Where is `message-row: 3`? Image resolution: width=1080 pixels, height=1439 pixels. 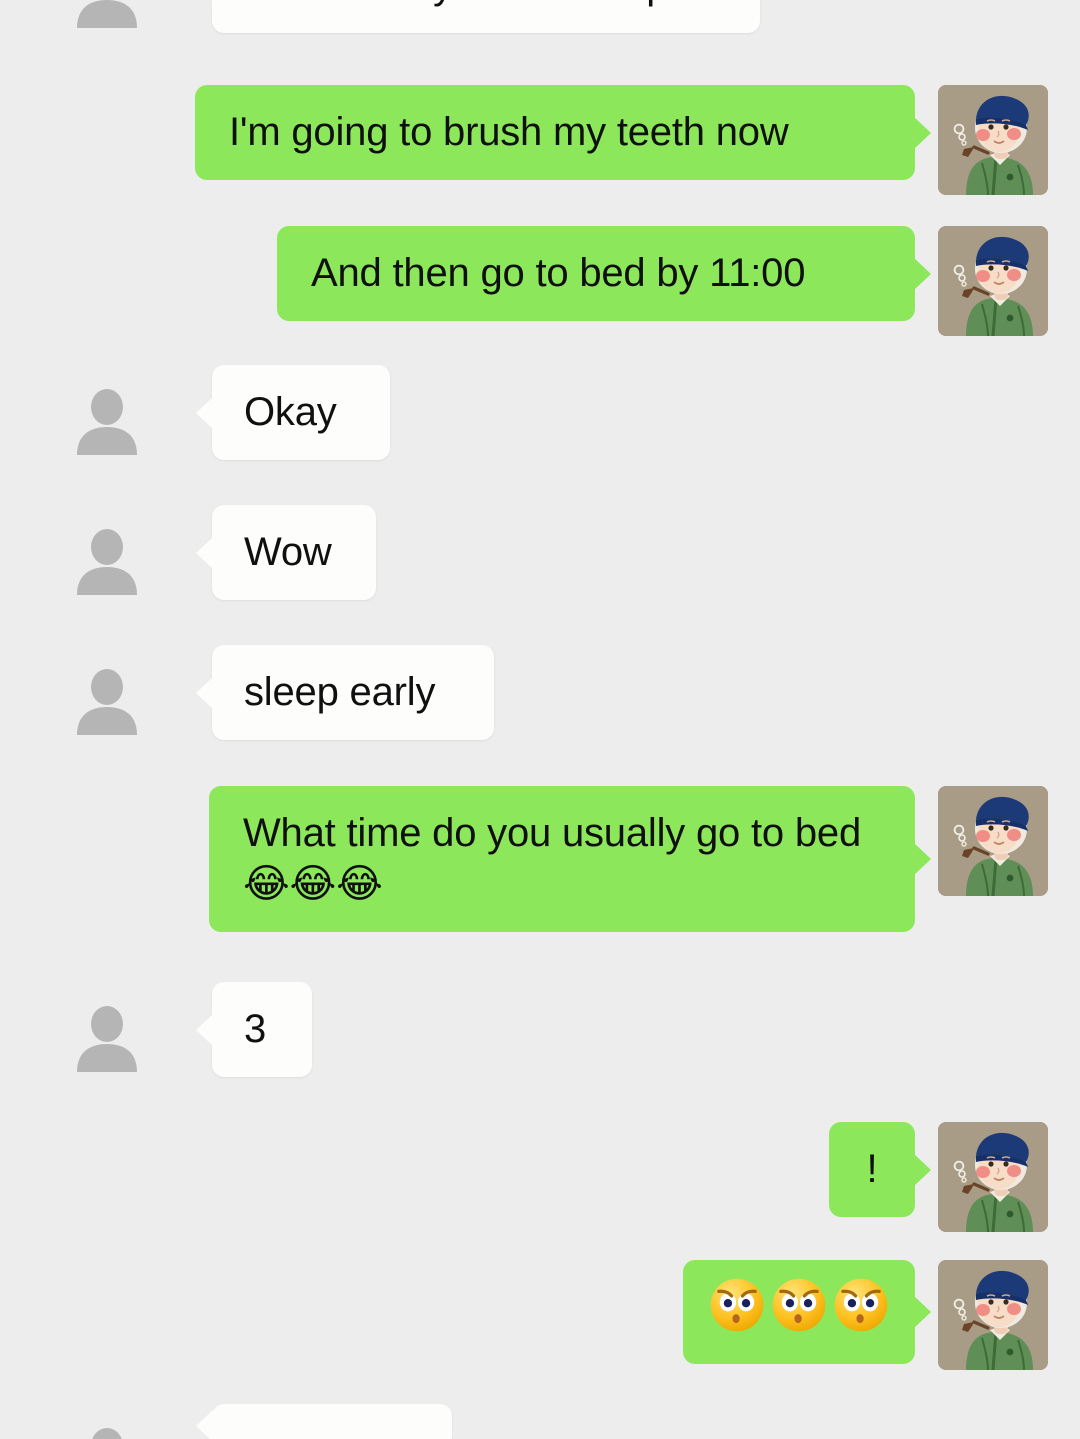 message-row: 3 is located at coordinates (156, 1037).